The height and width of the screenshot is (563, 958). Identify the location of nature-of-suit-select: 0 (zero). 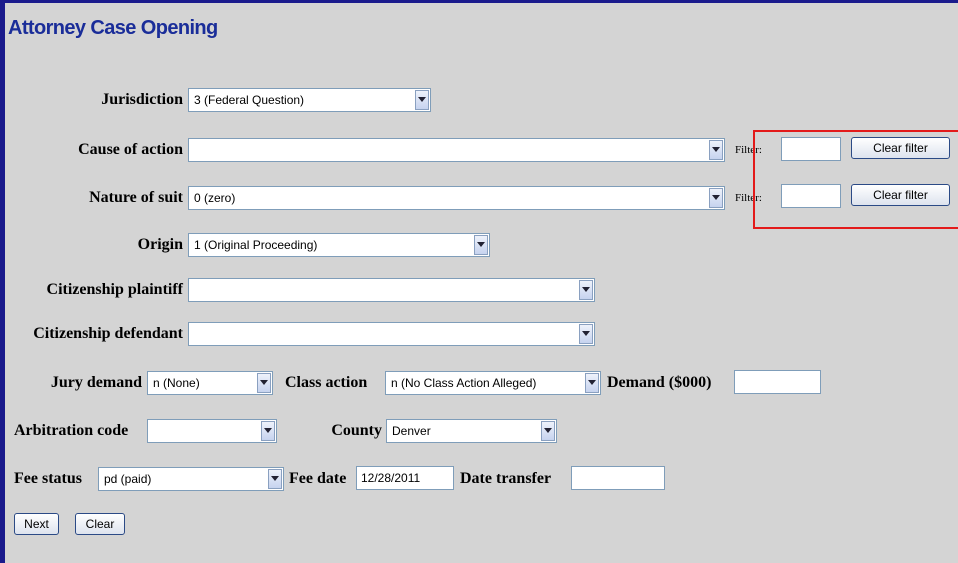
(456, 198).